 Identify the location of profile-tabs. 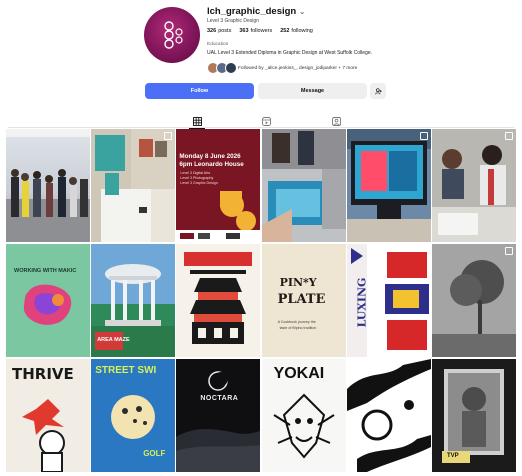
(261, 120).